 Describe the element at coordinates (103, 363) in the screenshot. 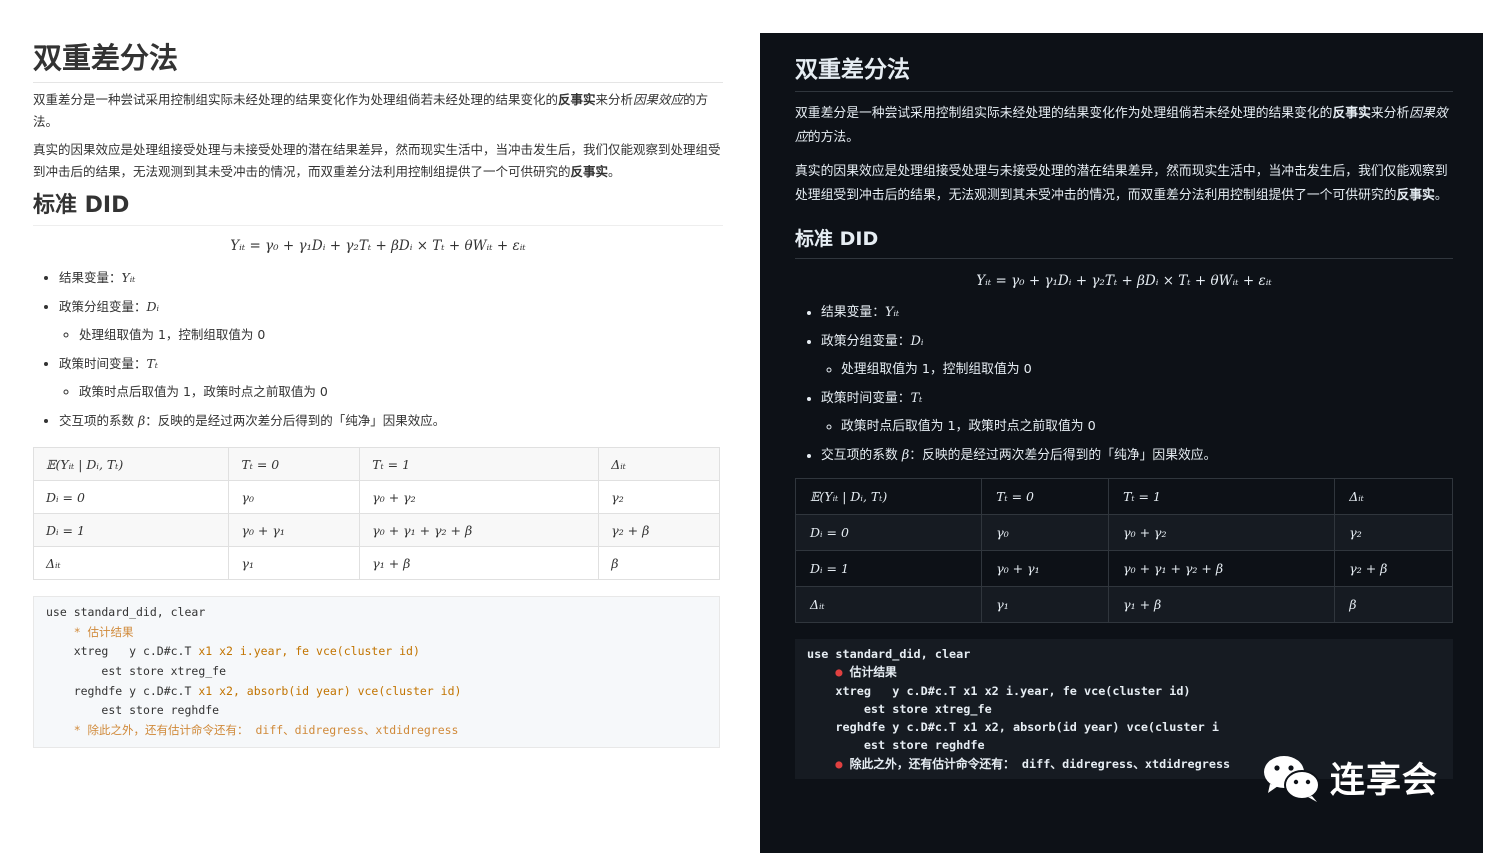

I see `list-text: 政策时间变量：` at that location.